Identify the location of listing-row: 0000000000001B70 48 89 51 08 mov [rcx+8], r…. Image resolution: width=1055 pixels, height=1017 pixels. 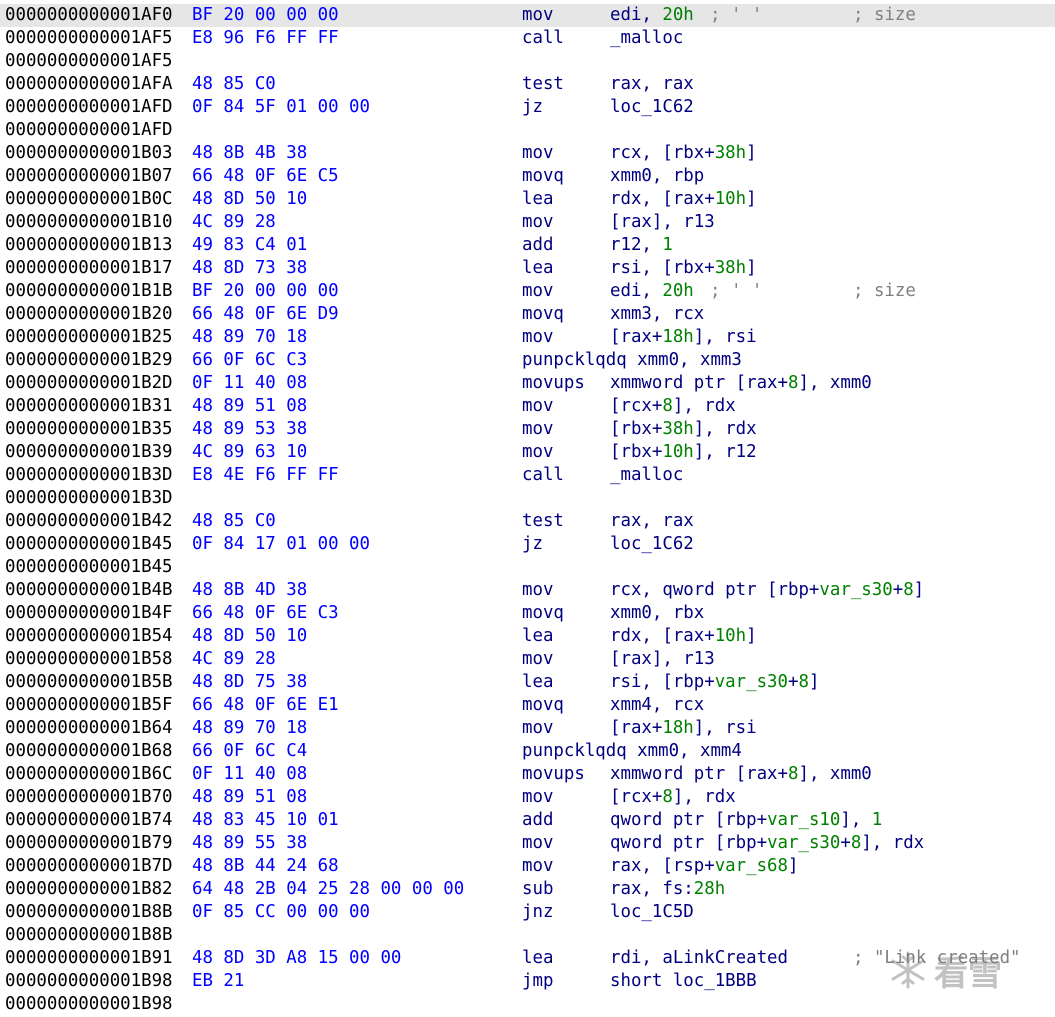
(527, 797).